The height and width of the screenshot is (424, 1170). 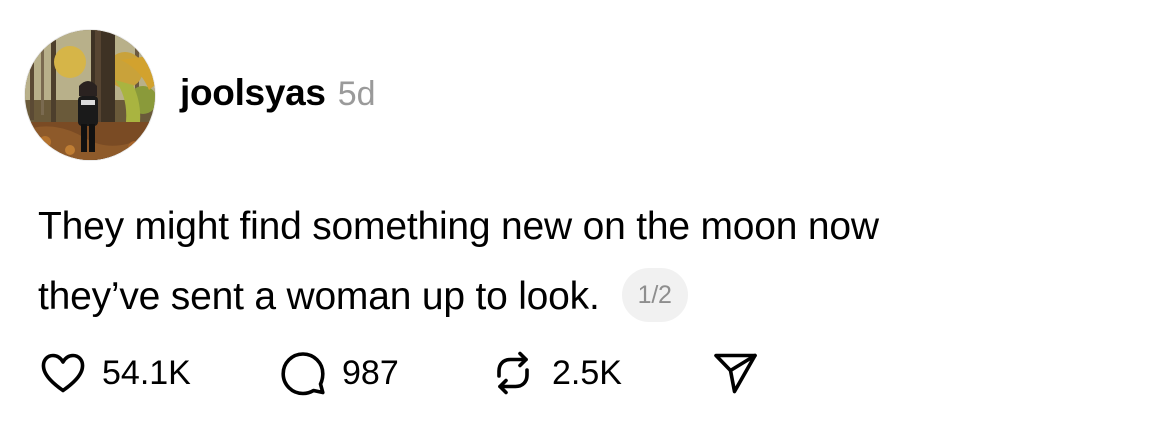 I want to click on avatar-photo, so click(x=90, y=95).